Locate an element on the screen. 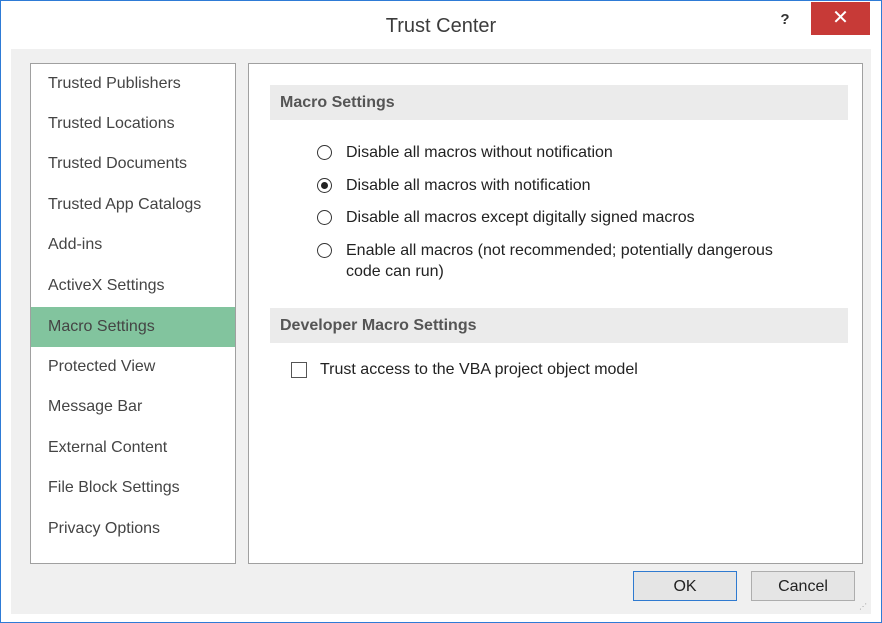  developer-macro-settings-header: Developer Macro Settings is located at coordinates (559, 325).